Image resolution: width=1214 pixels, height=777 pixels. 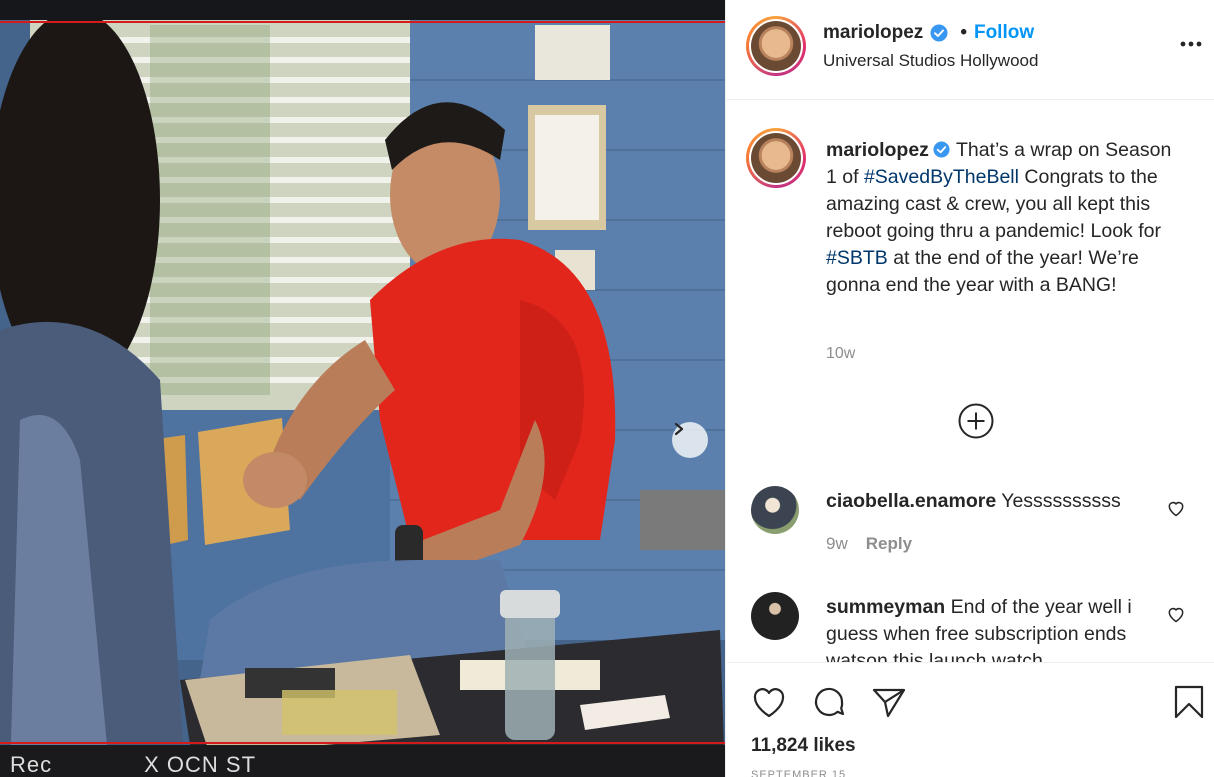 I want to click on hashtag-link: #SavedByTheBell, so click(x=941, y=177).